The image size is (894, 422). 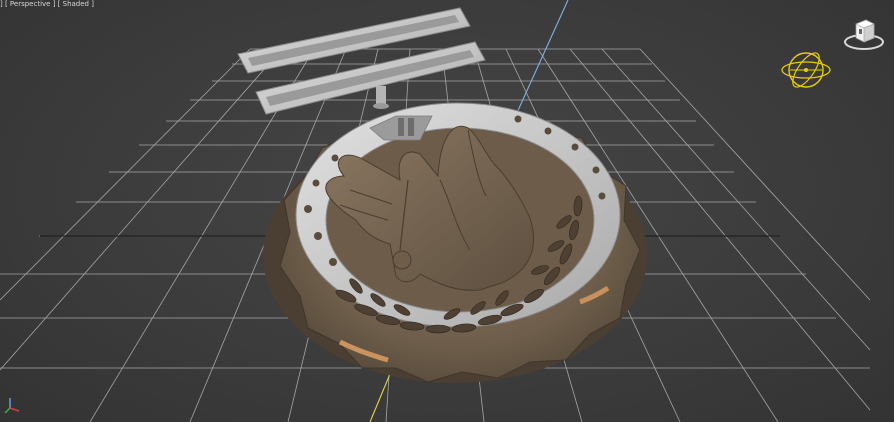 I want to click on axis-tripod-icon, so click(x=12, y=406).